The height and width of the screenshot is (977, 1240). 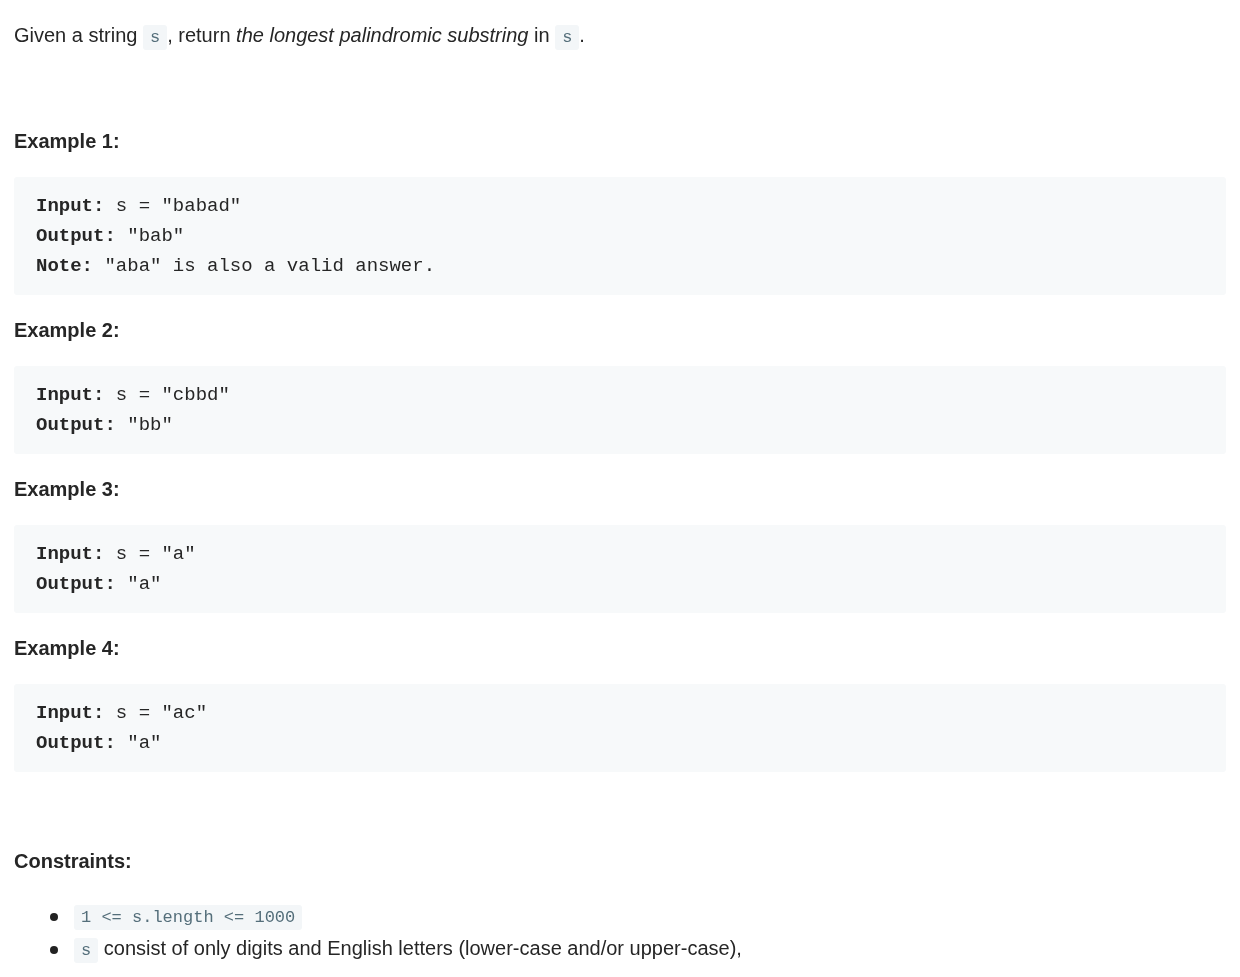 What do you see at coordinates (116, 554) in the screenshot?
I see `code-line: Input: s = "a"` at bounding box center [116, 554].